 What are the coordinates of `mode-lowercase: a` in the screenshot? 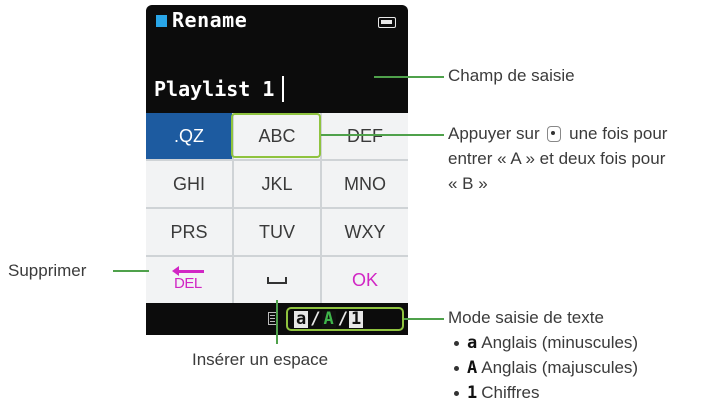 It's located at (301, 318).